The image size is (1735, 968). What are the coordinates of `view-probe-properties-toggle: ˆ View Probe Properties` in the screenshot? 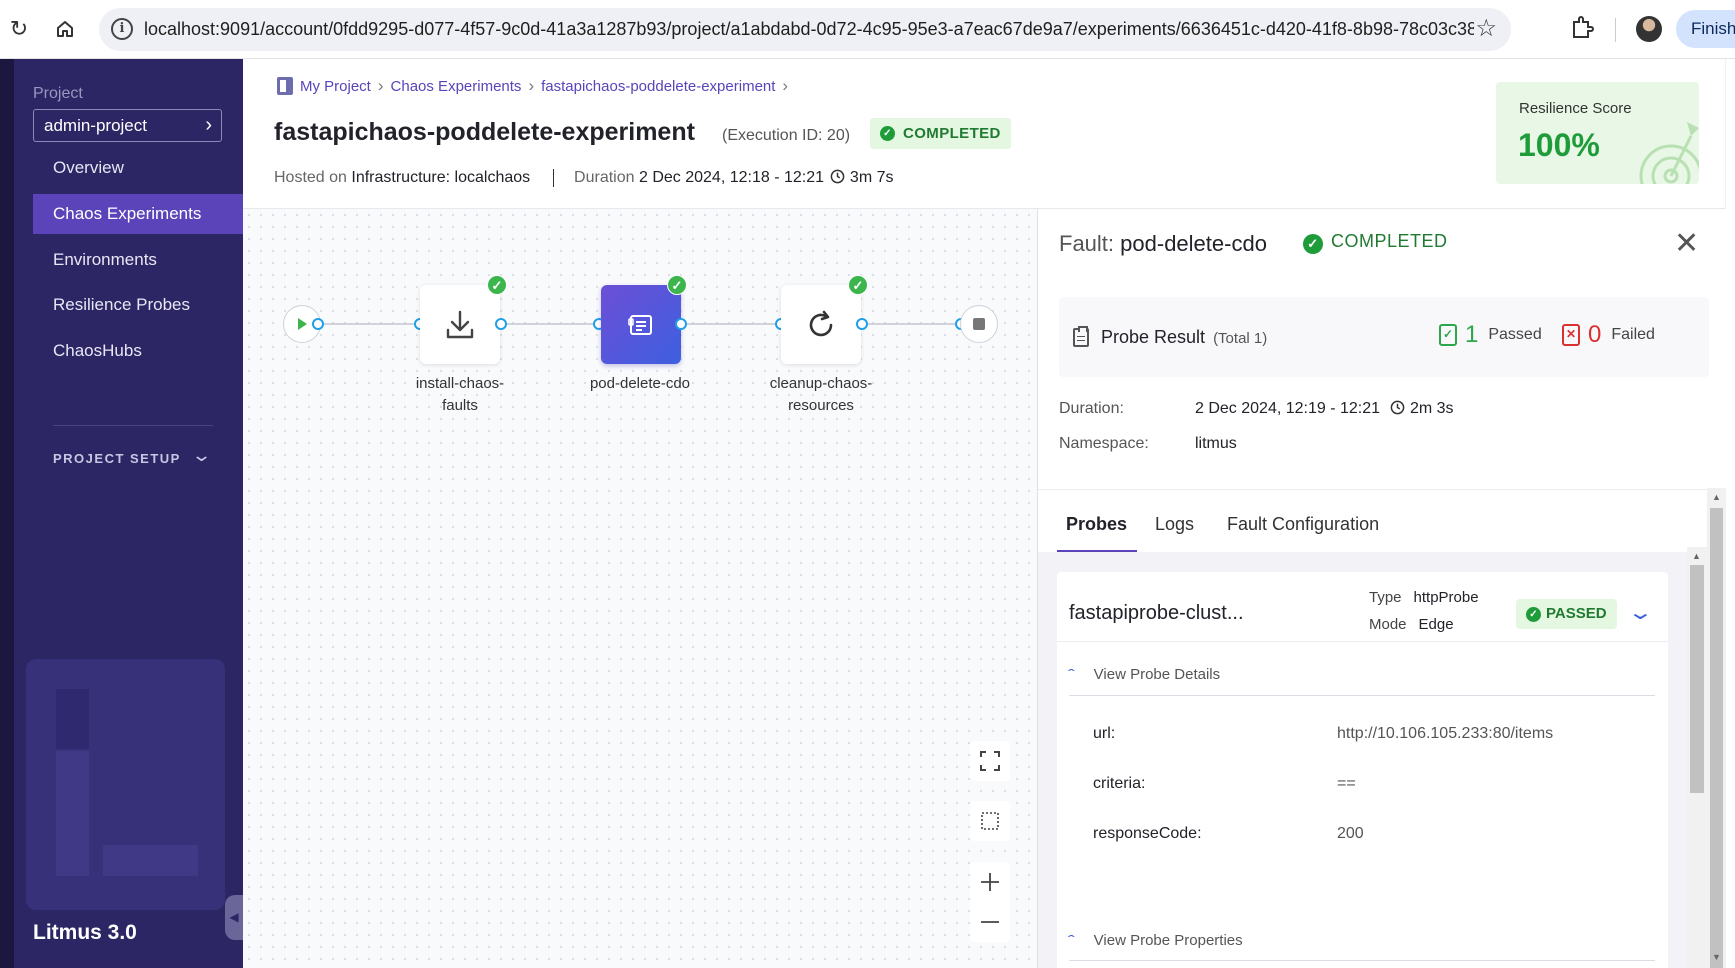 It's located at (1155, 940).